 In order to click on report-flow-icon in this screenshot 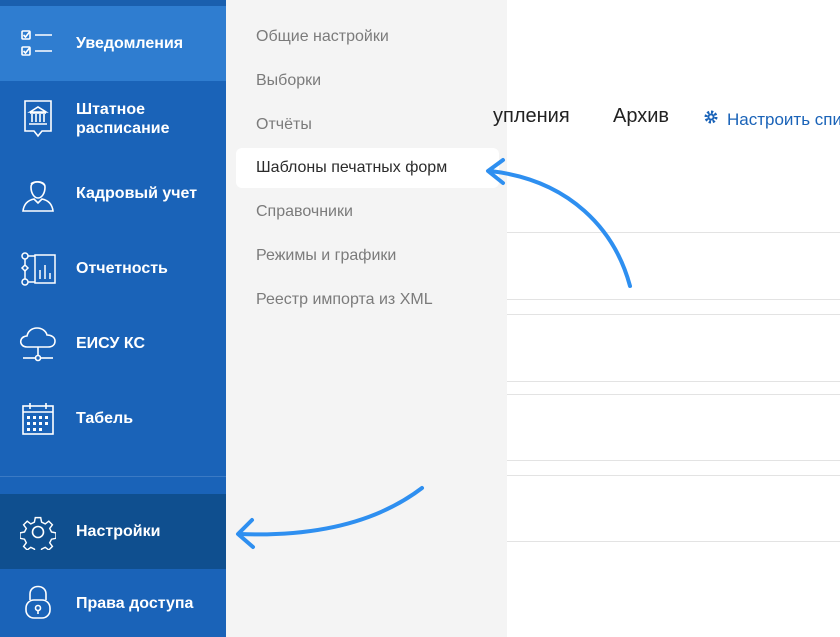, I will do `click(38, 269)`.